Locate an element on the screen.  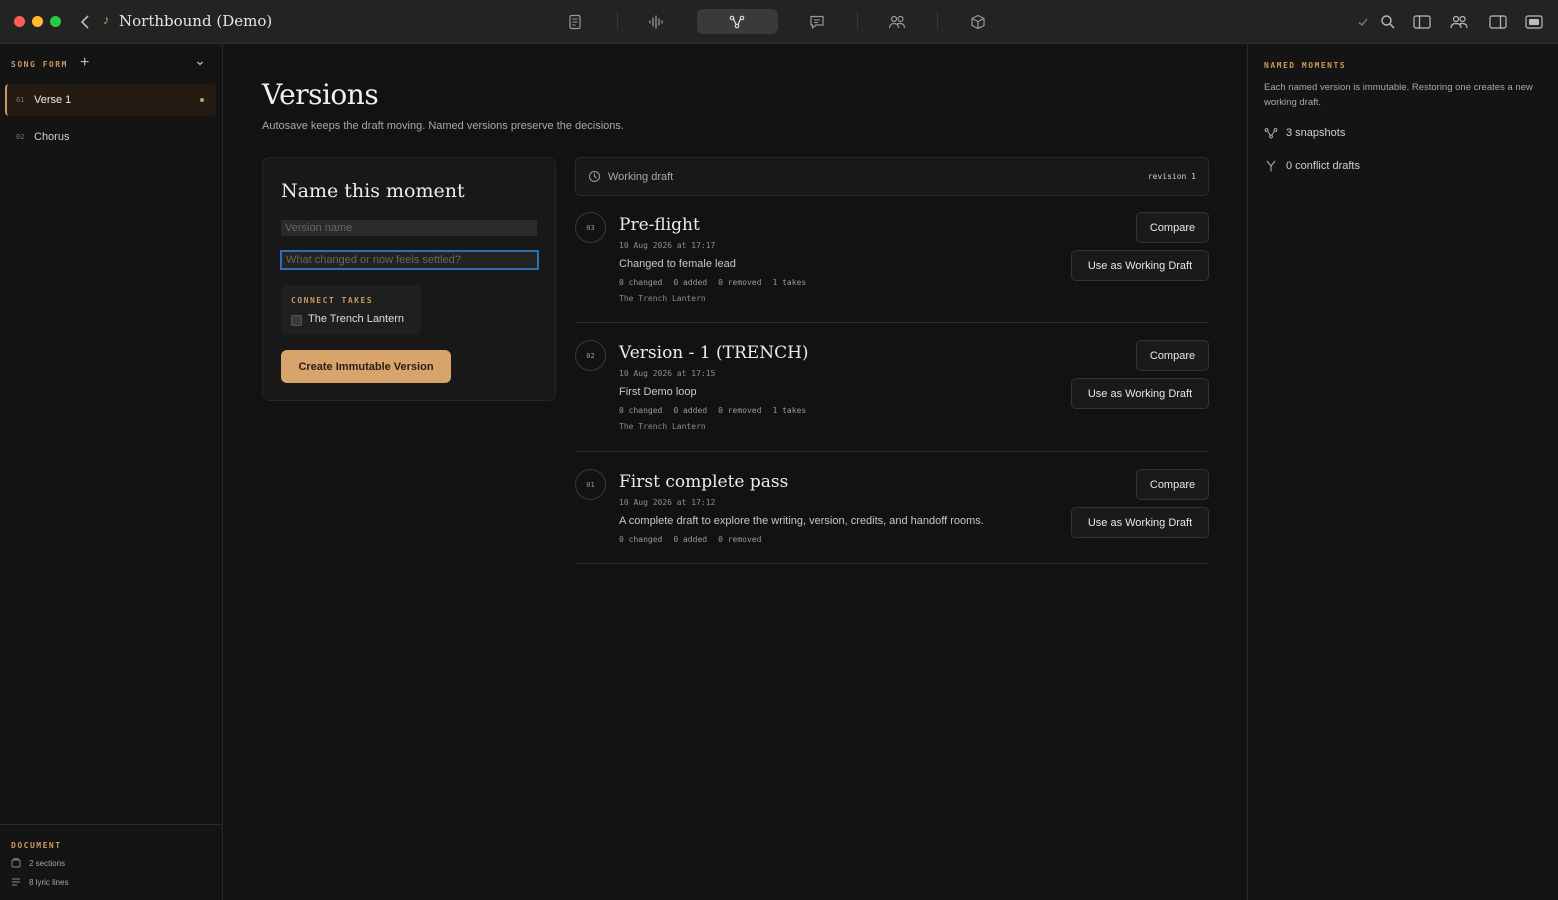
version-number: 01 is located at coordinates (590, 484).